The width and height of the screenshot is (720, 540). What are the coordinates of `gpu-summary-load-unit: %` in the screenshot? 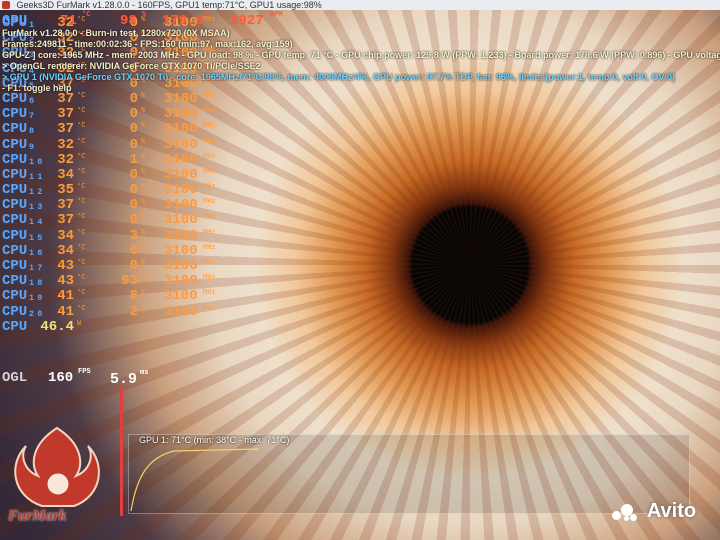 It's located at (144, 15).